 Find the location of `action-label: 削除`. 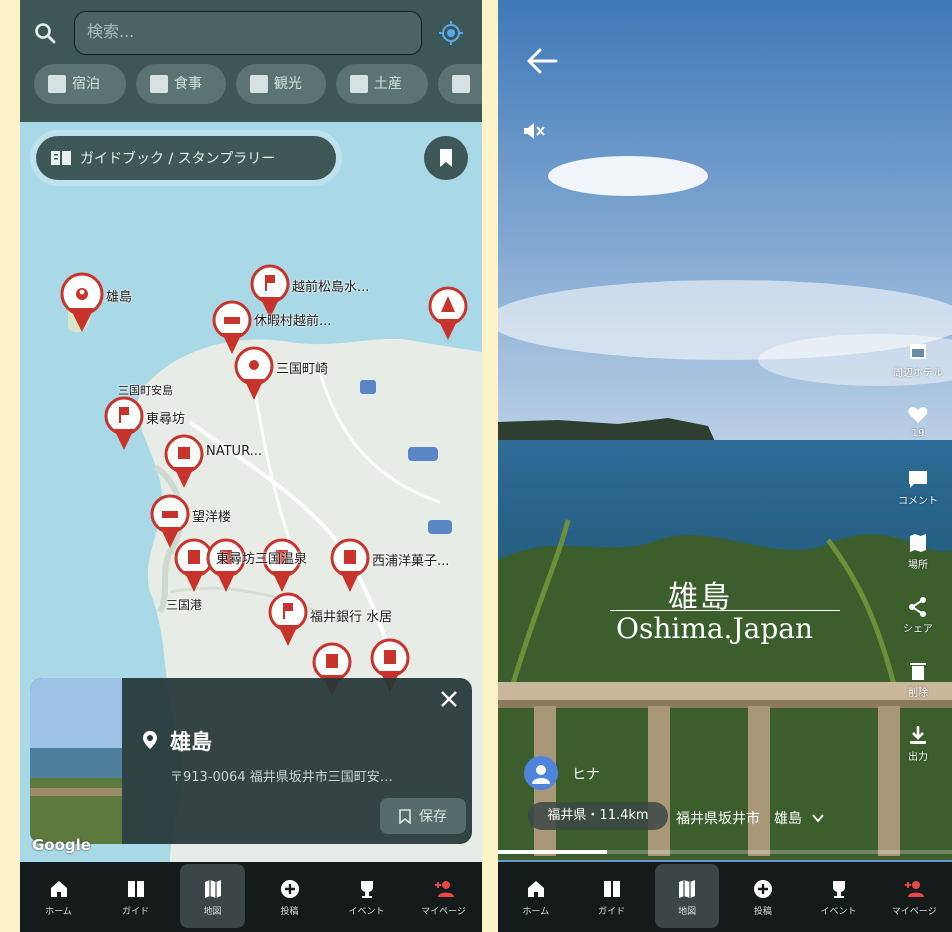

action-label: 削除 is located at coordinates (918, 693).